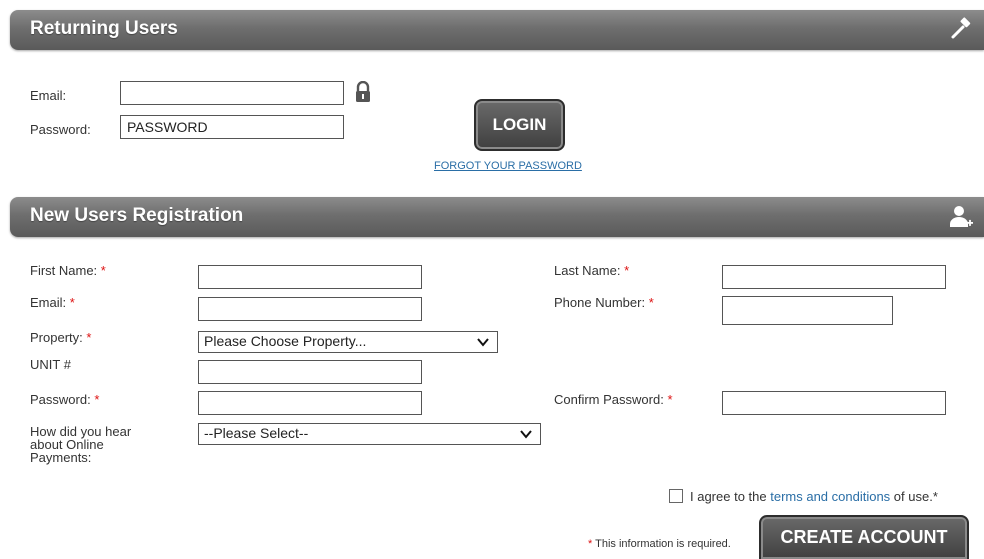 The width and height of the screenshot is (984, 559). What do you see at coordinates (659, 544) in the screenshot?
I see `required-note: * This information is required.` at bounding box center [659, 544].